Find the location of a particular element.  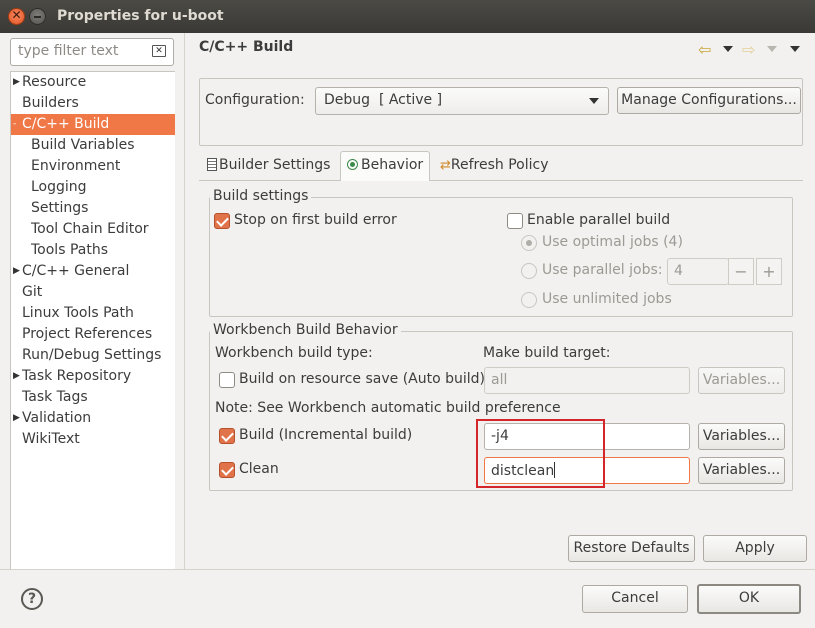

tree-item-validation: ▶ Validation is located at coordinates (93, 418).